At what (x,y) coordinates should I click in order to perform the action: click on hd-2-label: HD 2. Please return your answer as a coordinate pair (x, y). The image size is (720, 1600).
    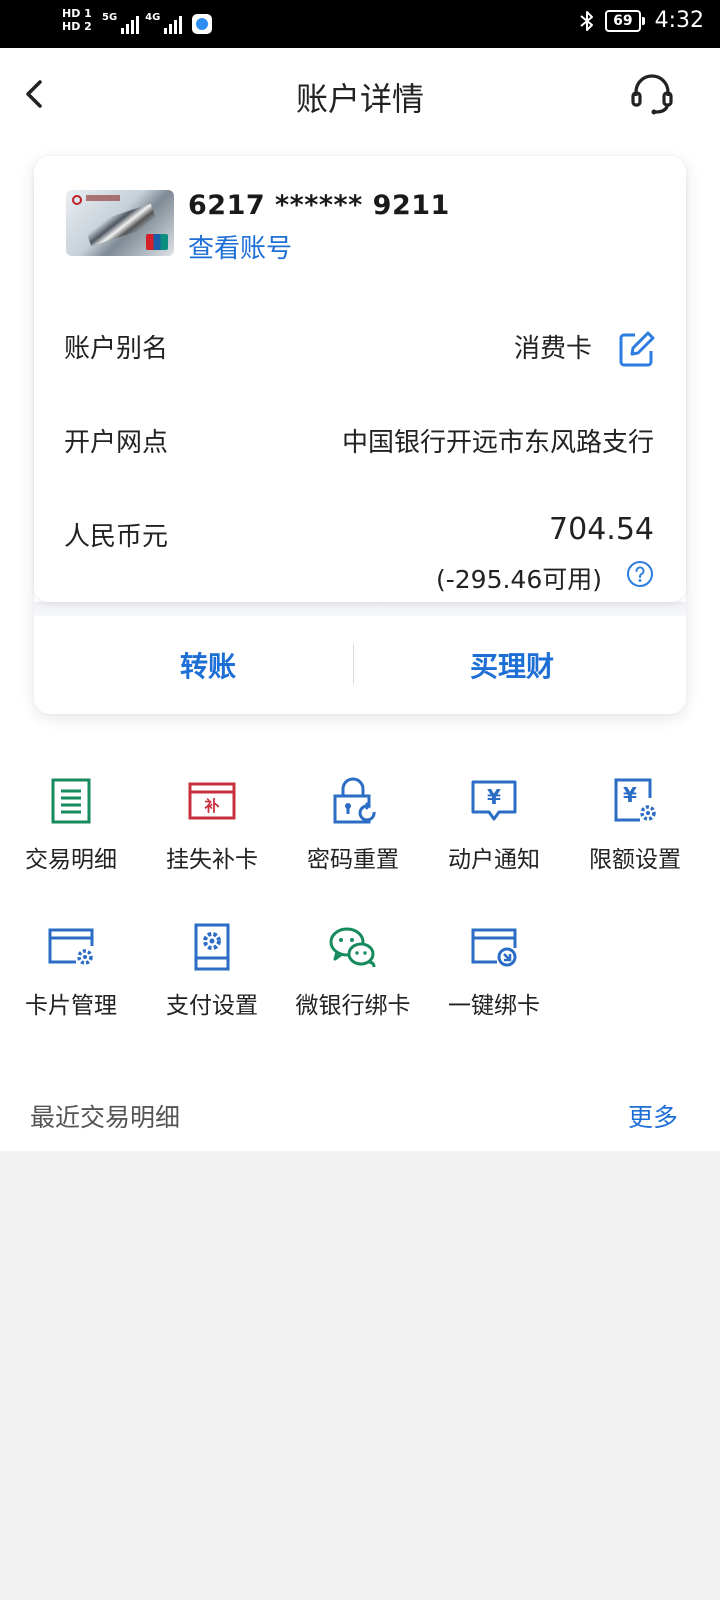
    Looking at the image, I should click on (77, 26).